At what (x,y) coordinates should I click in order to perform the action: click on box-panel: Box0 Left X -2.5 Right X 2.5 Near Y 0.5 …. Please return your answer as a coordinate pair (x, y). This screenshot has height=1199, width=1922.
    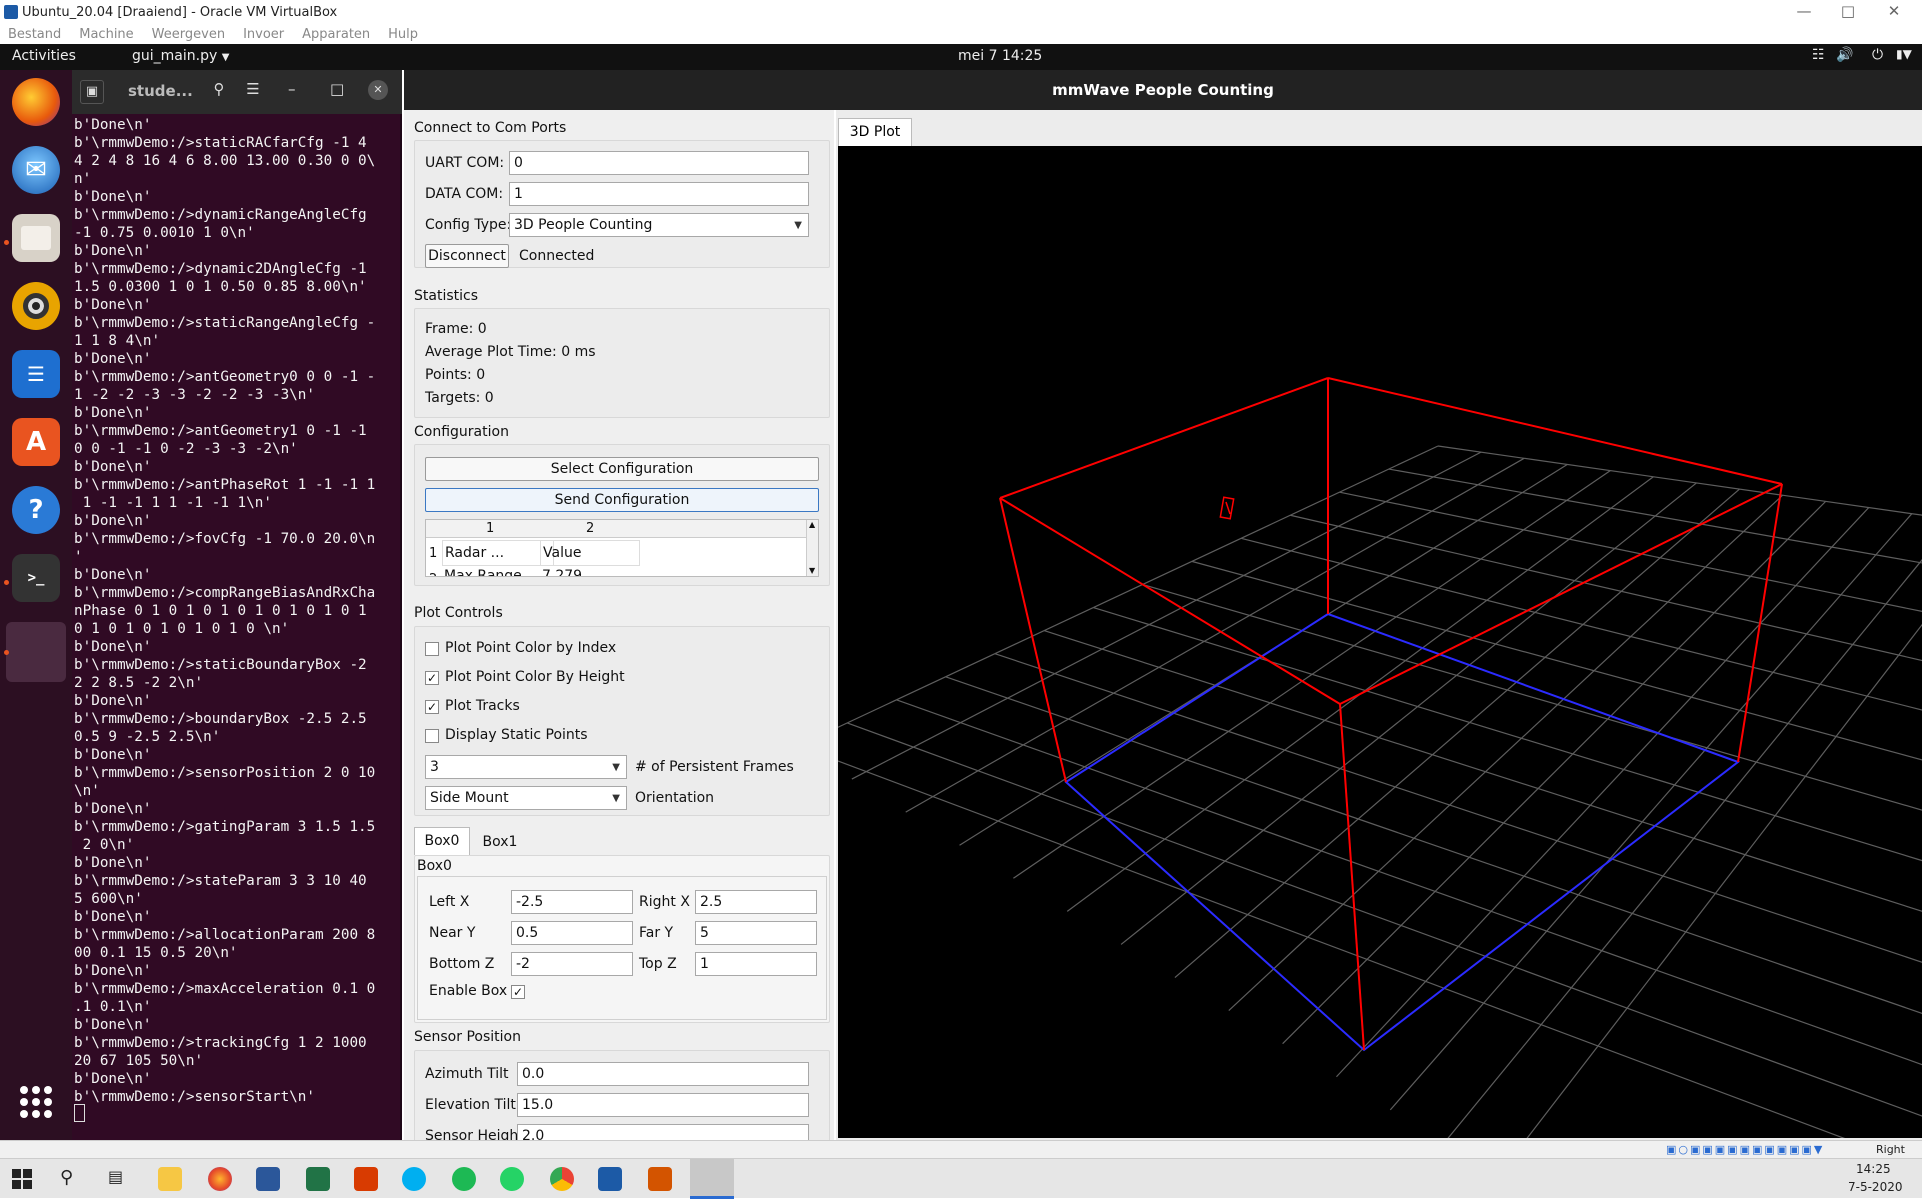
    Looking at the image, I should click on (622, 939).